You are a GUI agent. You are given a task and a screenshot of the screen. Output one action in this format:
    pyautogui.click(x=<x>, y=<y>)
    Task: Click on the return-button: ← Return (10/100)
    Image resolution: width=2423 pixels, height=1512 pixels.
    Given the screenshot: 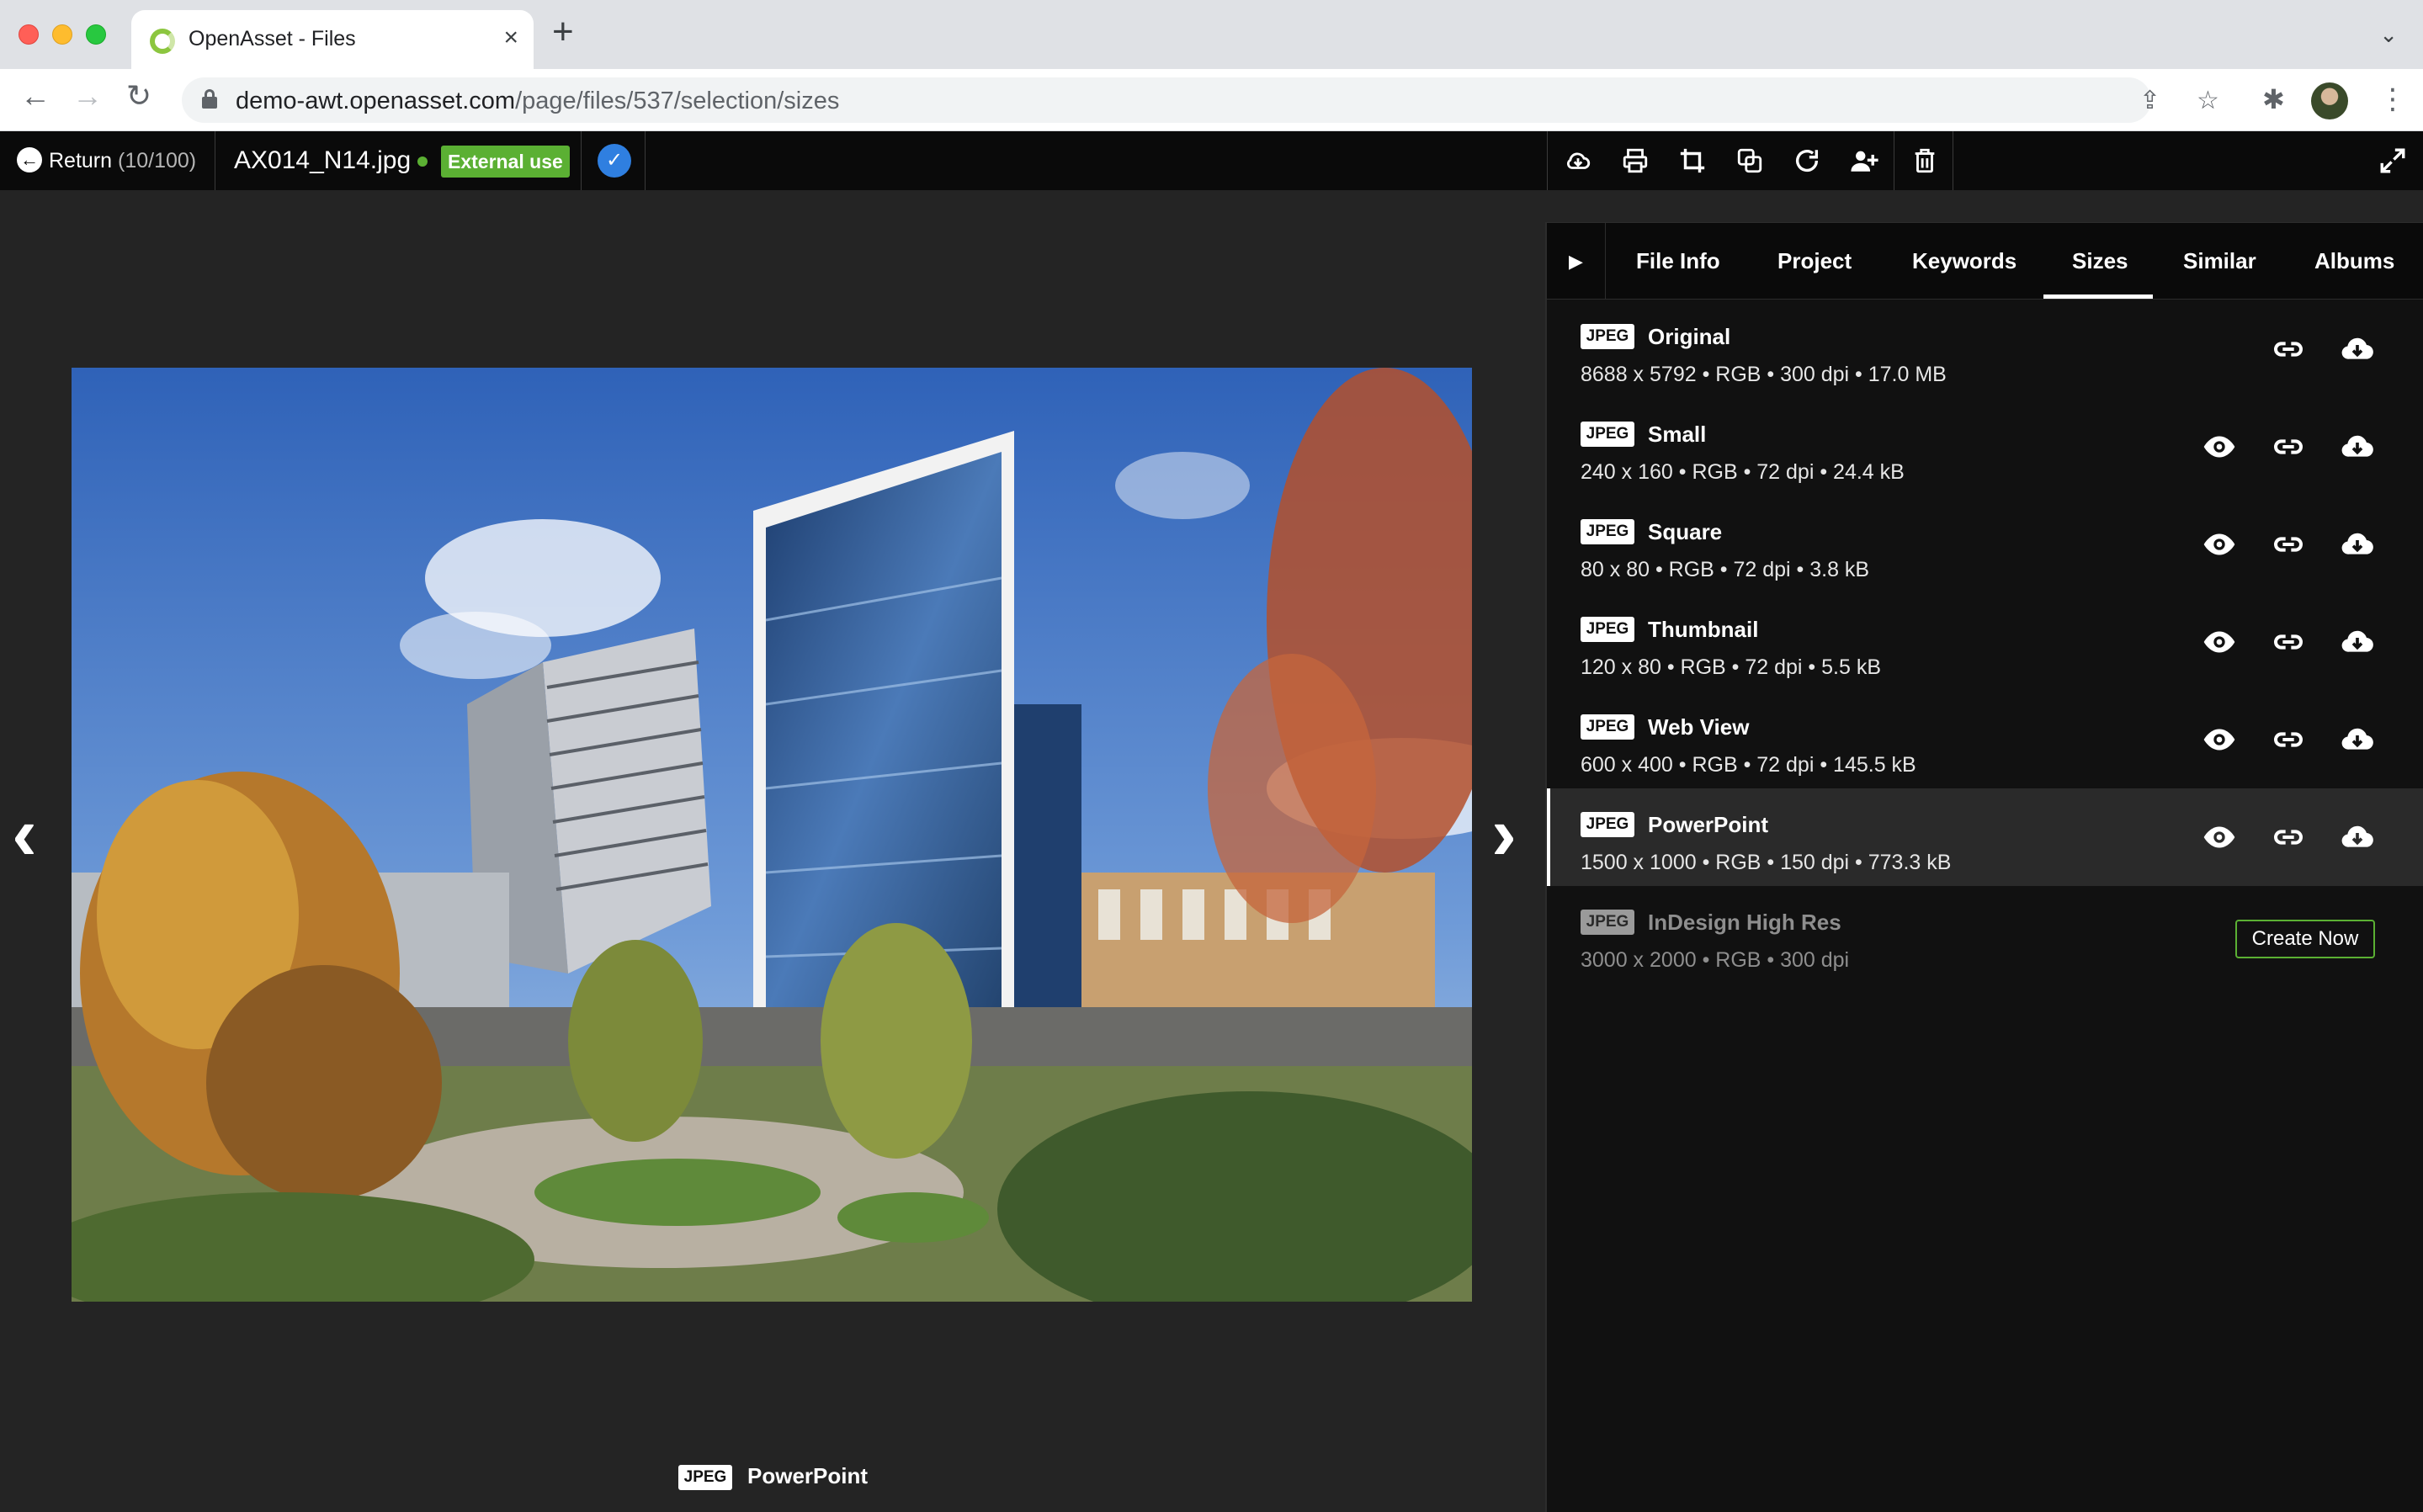 What is the action you would take?
    pyautogui.click(x=107, y=160)
    